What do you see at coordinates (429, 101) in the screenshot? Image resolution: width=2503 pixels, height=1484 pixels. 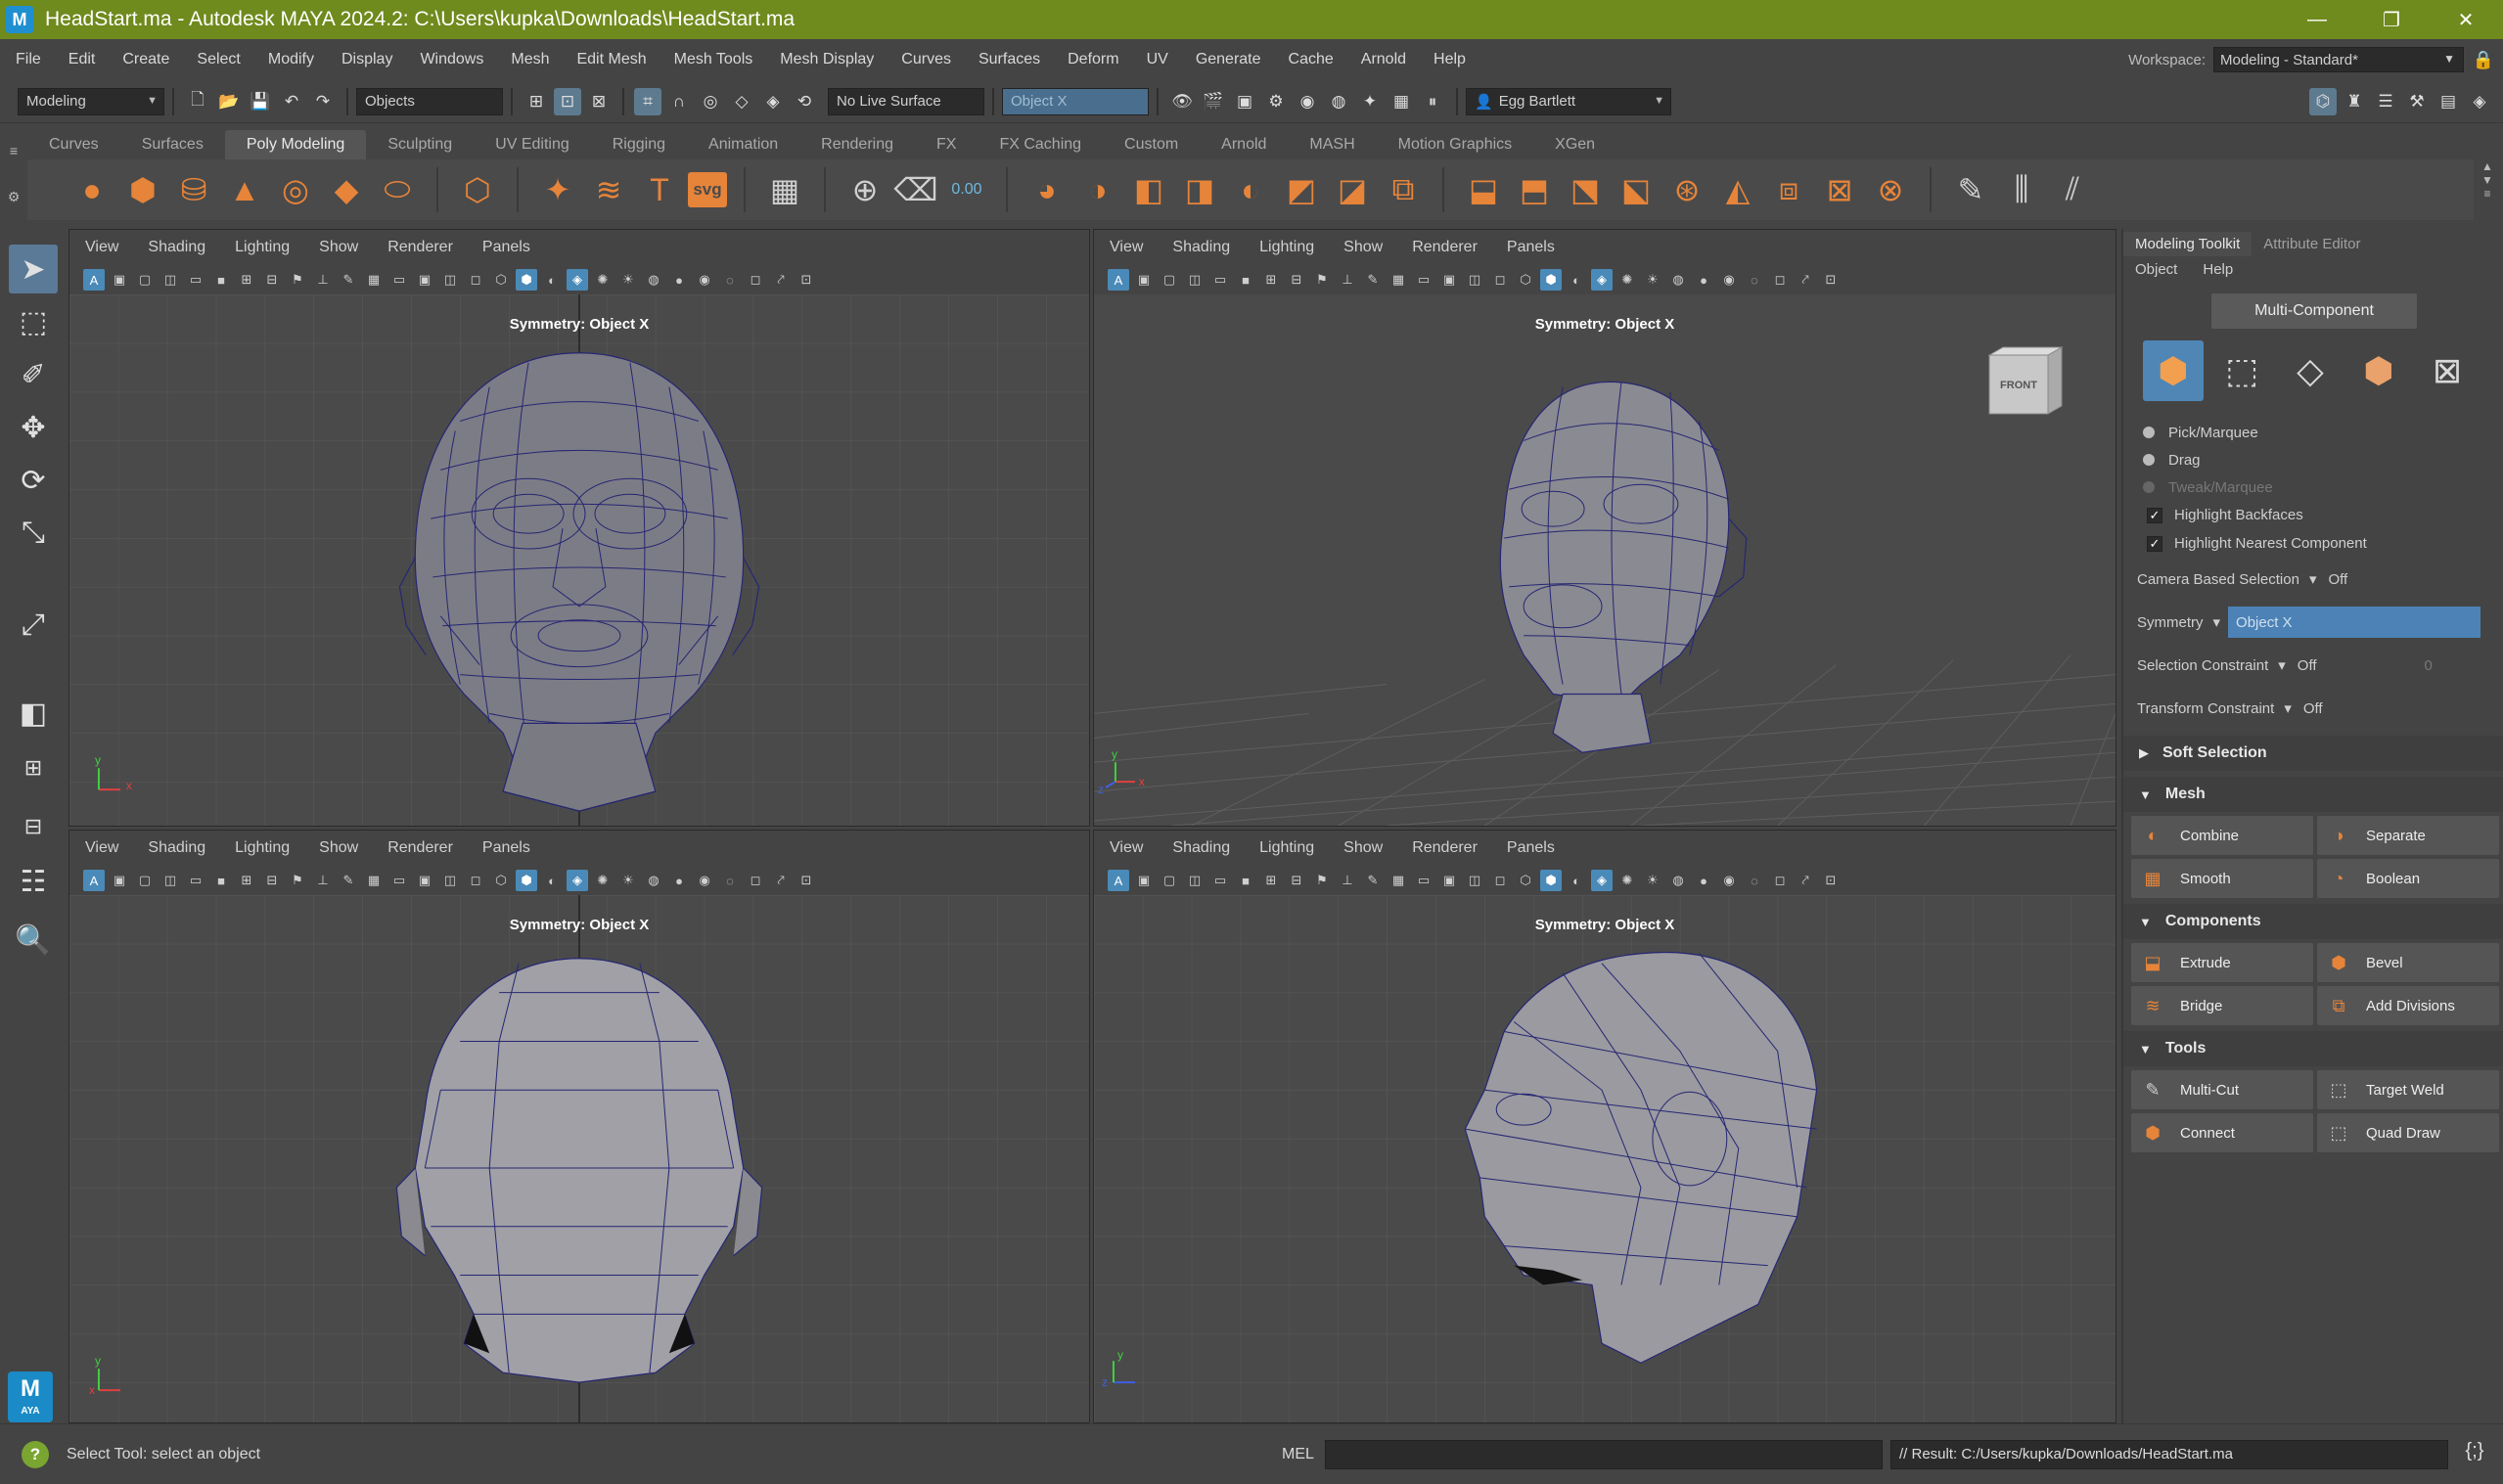 I see `selection-mask-dropdown: Objects` at bounding box center [429, 101].